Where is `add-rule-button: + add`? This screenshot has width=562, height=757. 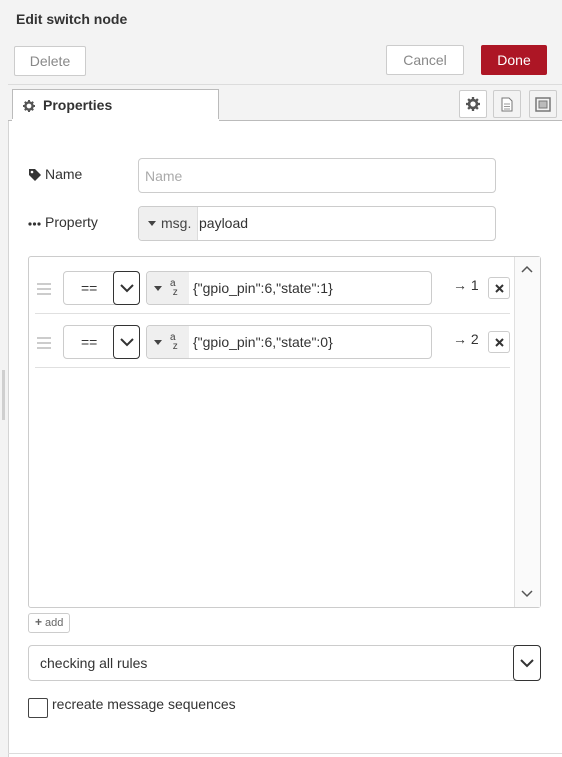
add-rule-button: + add is located at coordinates (49, 623).